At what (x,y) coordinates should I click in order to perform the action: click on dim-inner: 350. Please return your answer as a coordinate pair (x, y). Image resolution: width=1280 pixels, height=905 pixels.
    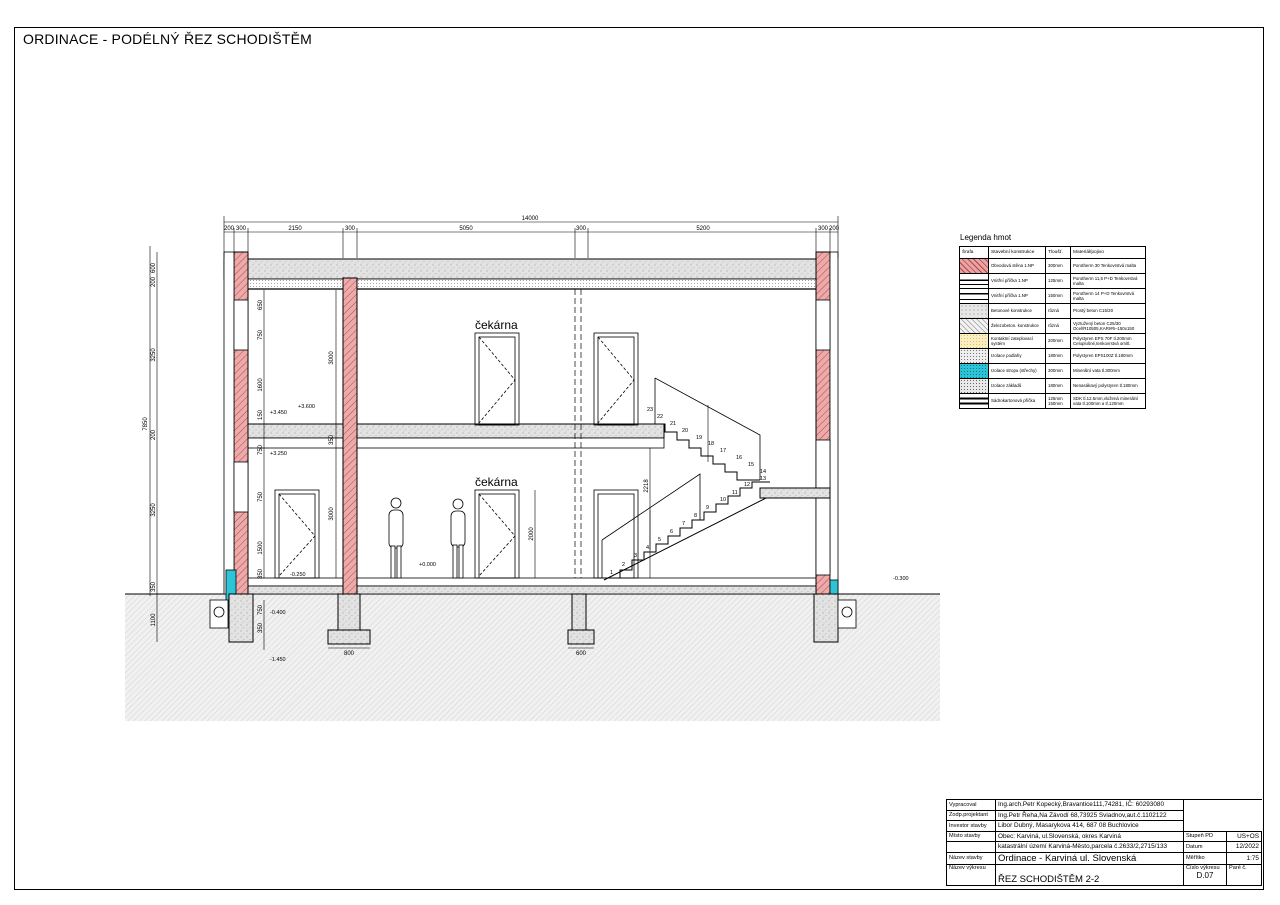
    Looking at the image, I should click on (332, 439).